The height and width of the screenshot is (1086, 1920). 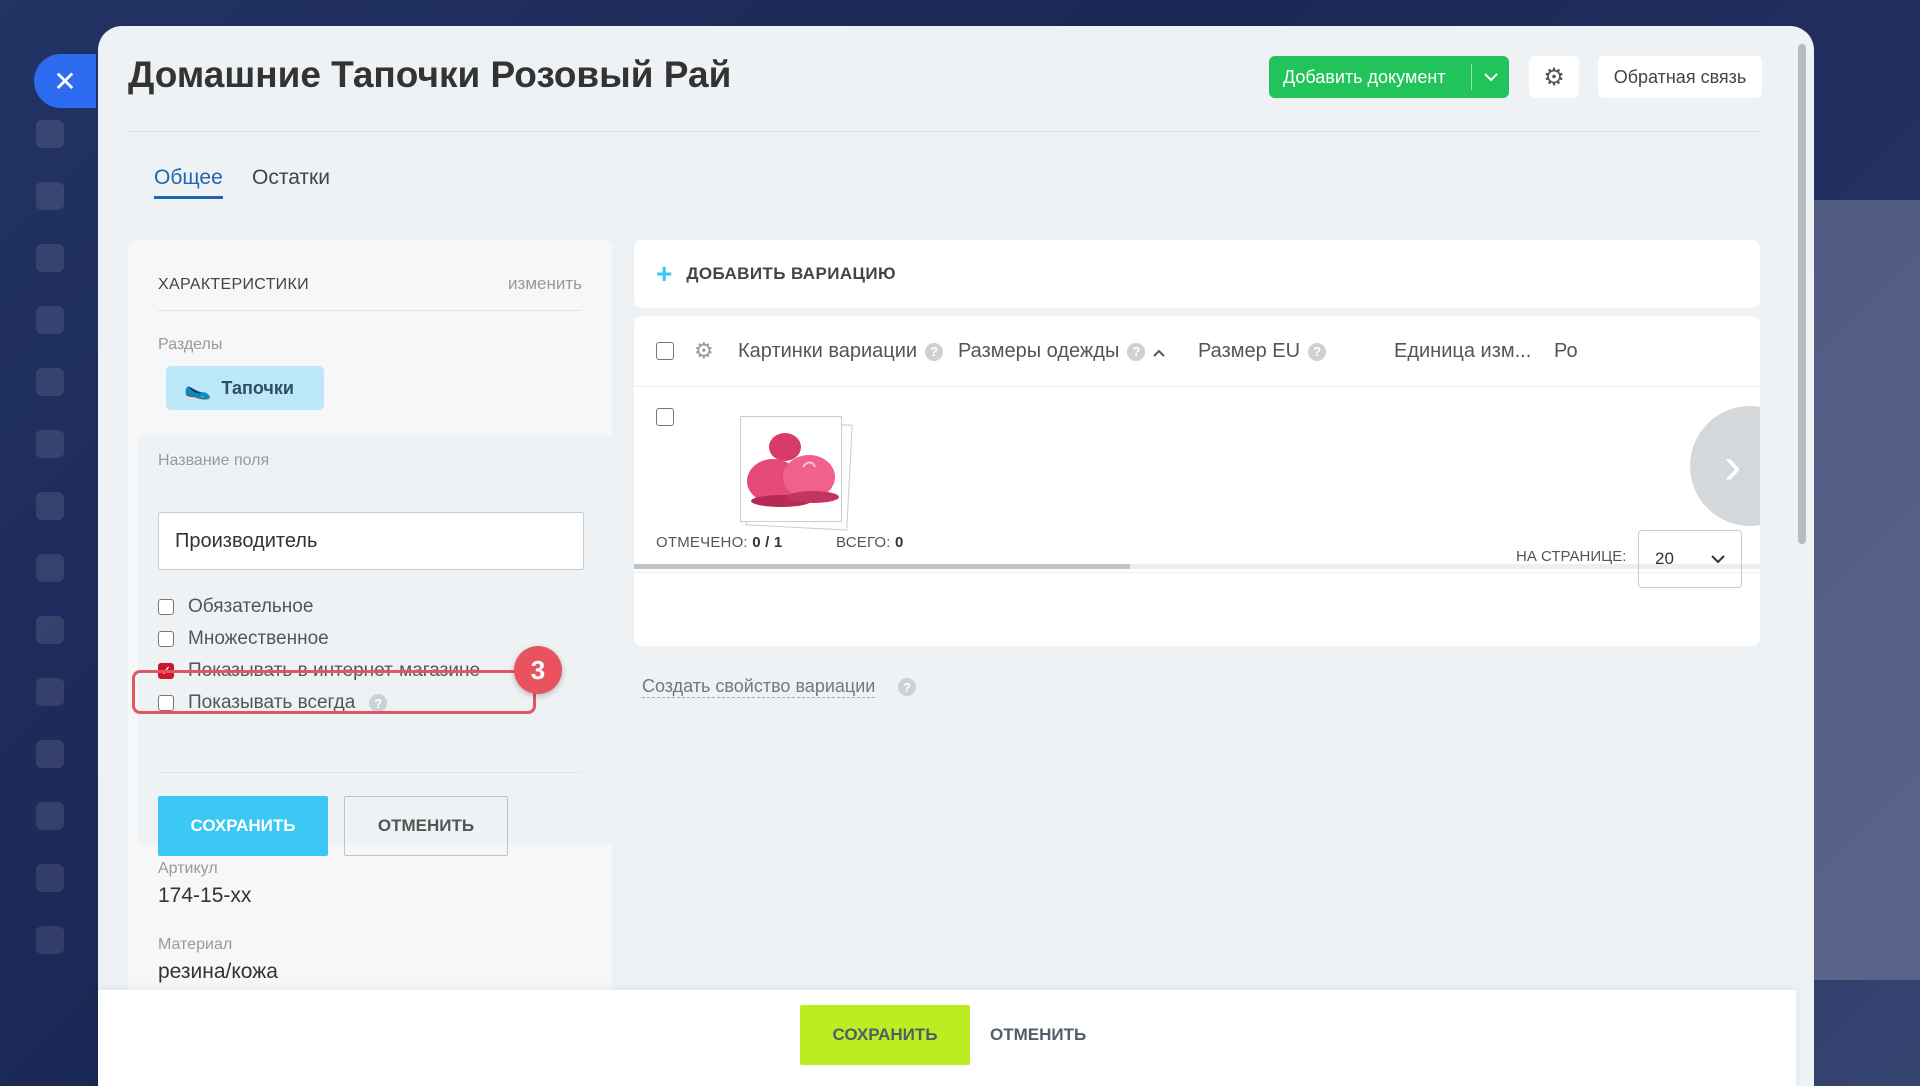 What do you see at coordinates (870, 542) in the screenshot?
I see `total-count: ВСЕГО: 0` at bounding box center [870, 542].